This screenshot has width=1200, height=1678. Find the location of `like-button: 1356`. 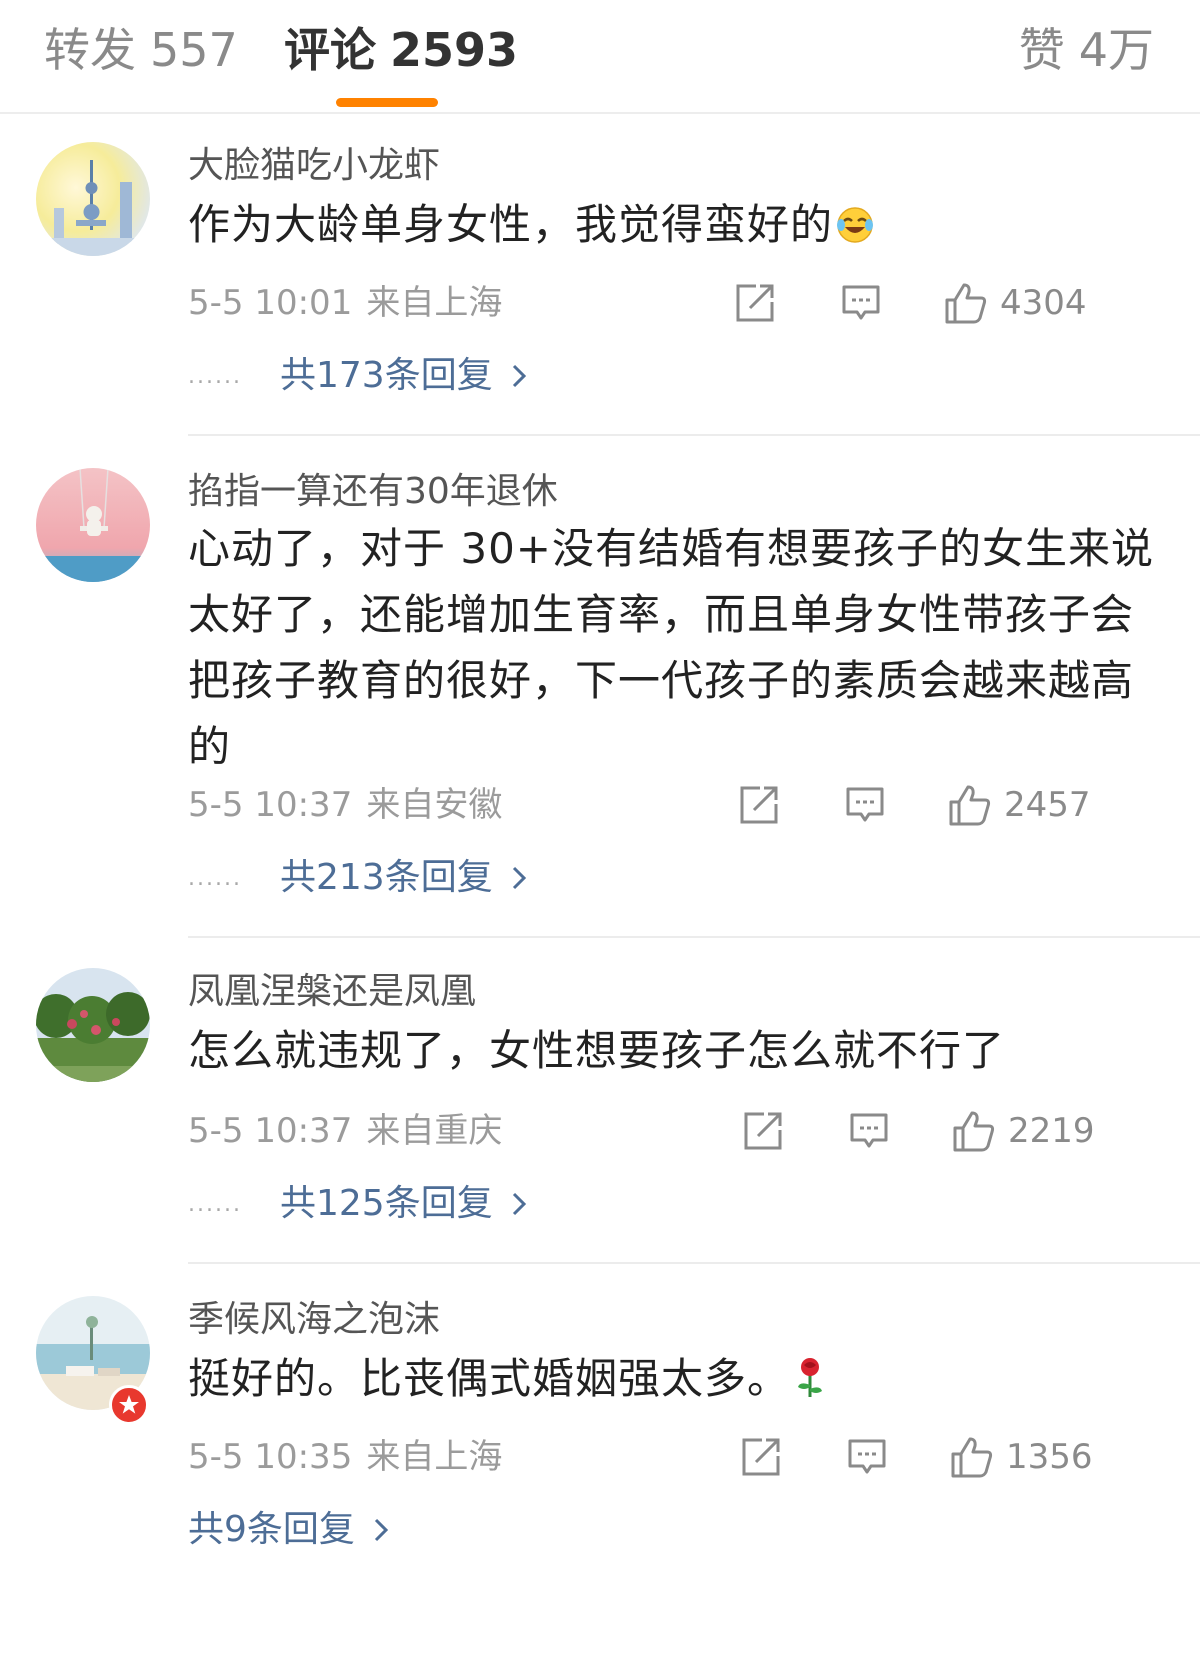

like-button: 1356 is located at coordinates (1021, 1457).